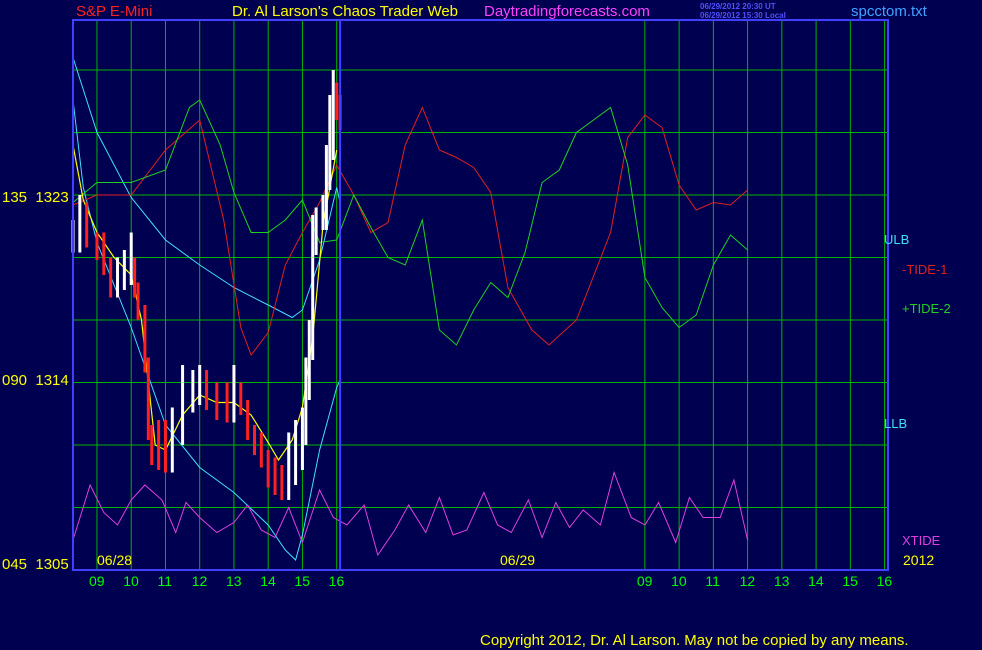  What do you see at coordinates (410, 513) in the screenshot?
I see `series-xtide` at bounding box center [410, 513].